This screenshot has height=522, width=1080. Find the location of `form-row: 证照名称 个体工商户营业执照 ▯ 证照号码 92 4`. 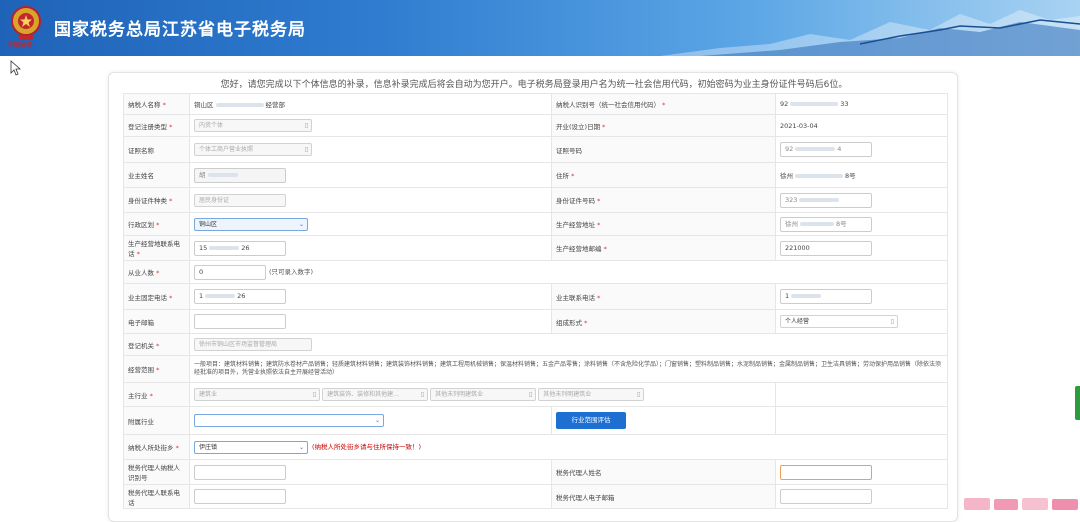

form-row: 证照名称 个体工商户营业执照 ▯ 证照号码 92 4 is located at coordinates (535, 149).